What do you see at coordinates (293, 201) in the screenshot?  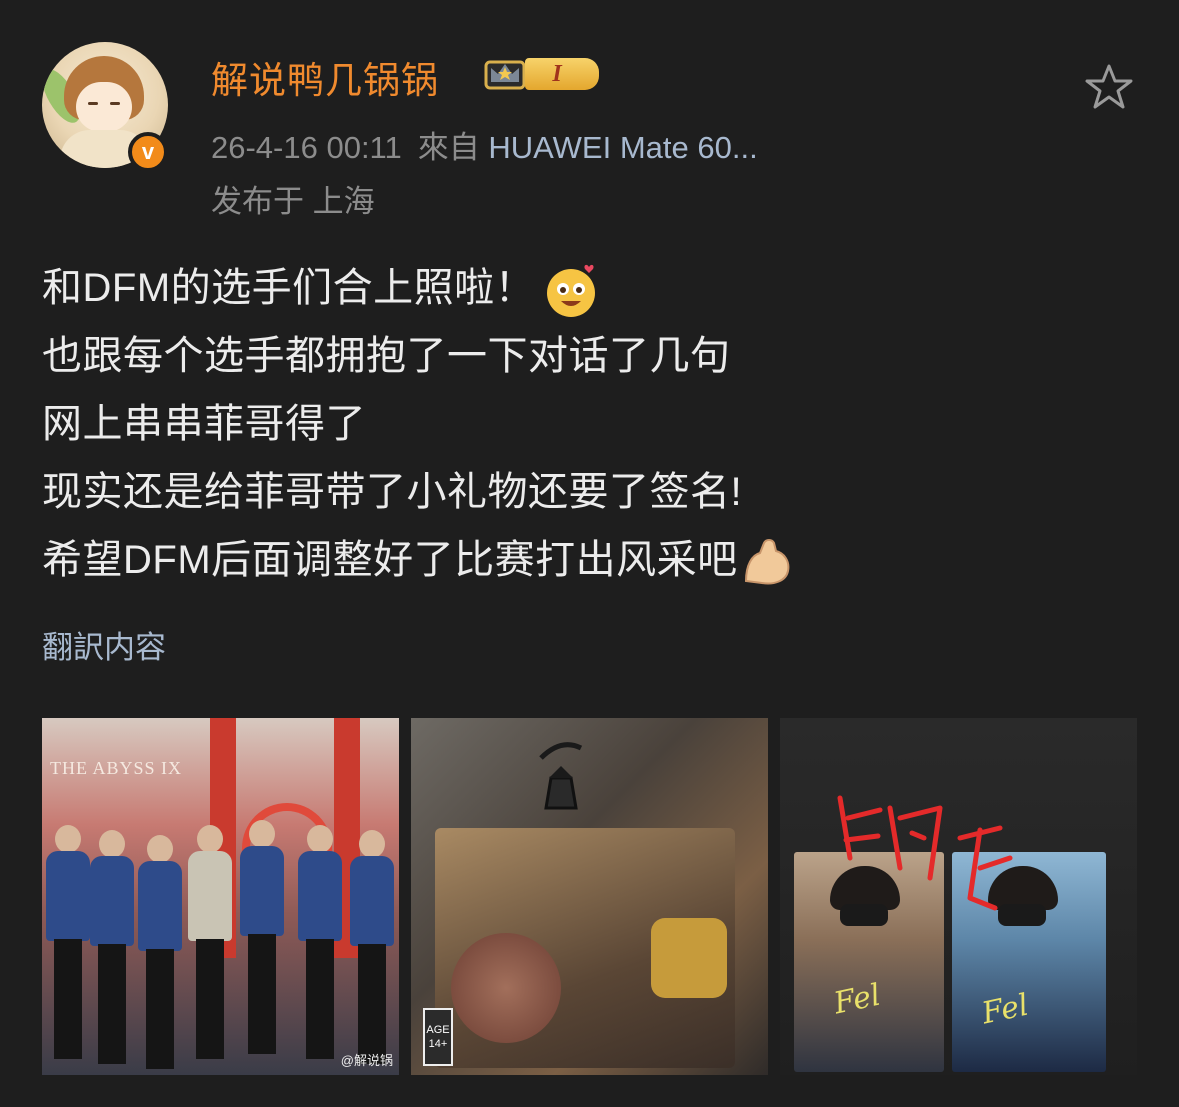 I see `location: 发布于 上海` at bounding box center [293, 201].